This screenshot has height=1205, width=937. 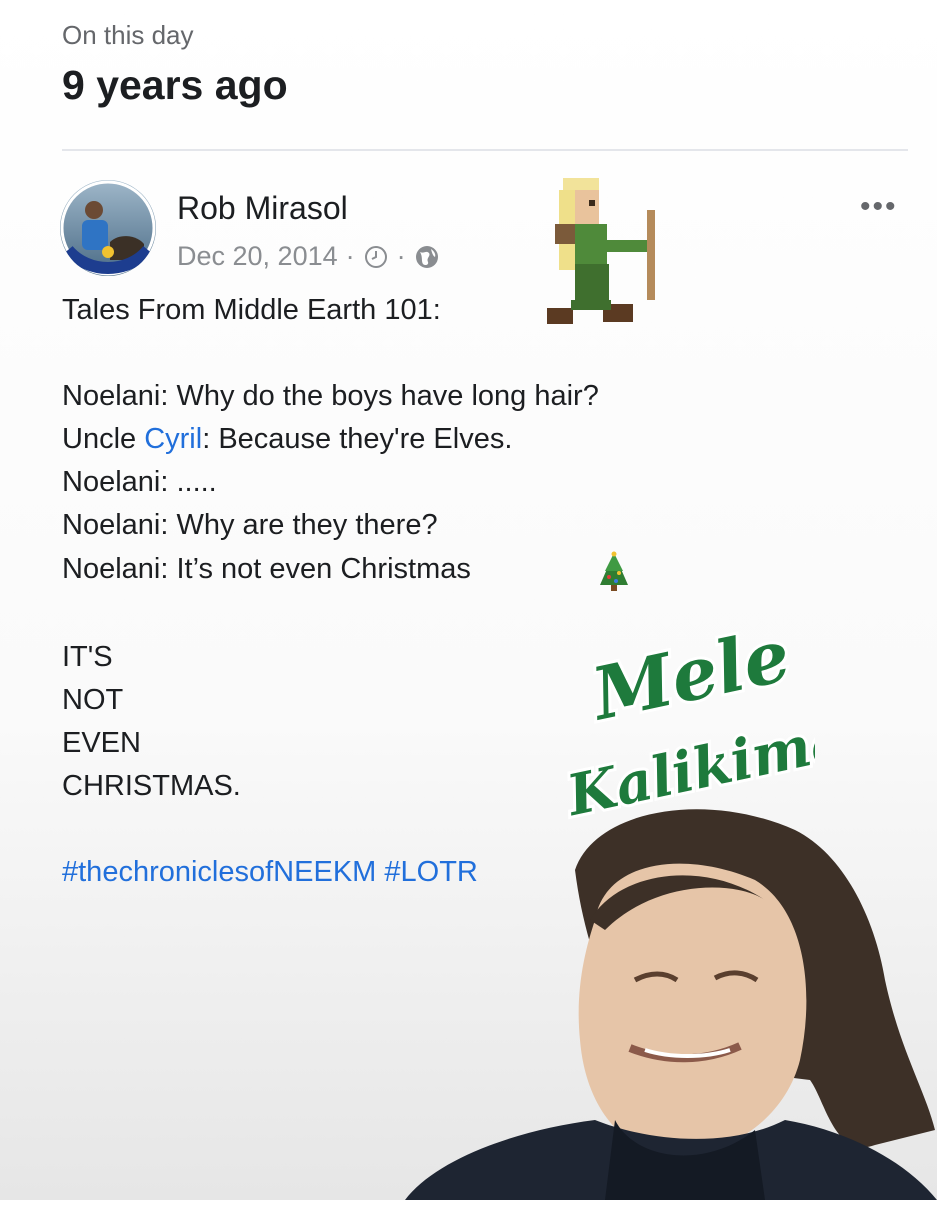 What do you see at coordinates (251, 310) in the screenshot?
I see `post-heading: Tales From Middle Earth 101:` at bounding box center [251, 310].